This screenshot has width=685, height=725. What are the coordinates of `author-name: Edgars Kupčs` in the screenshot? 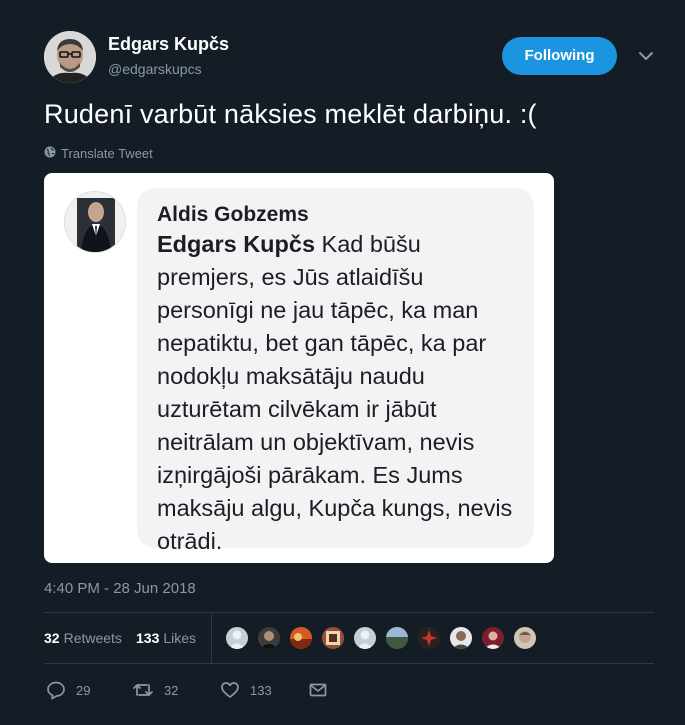 It's located at (168, 44).